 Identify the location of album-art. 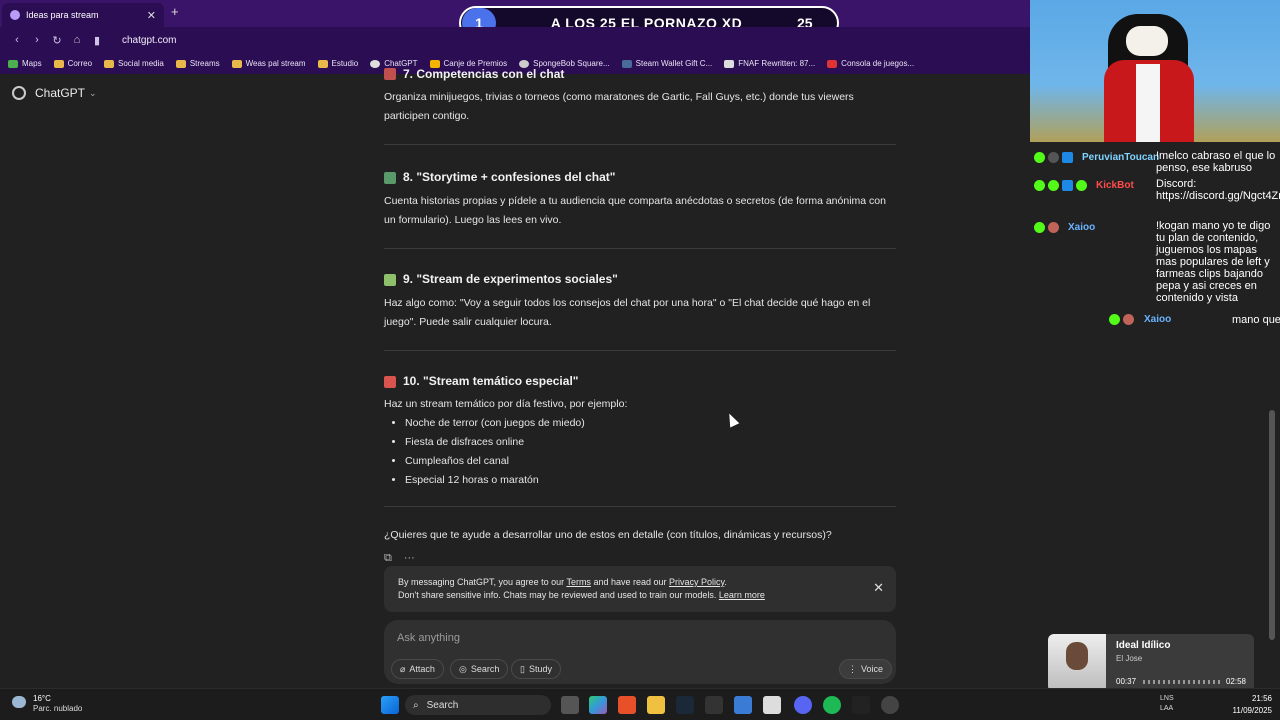
(1077, 663).